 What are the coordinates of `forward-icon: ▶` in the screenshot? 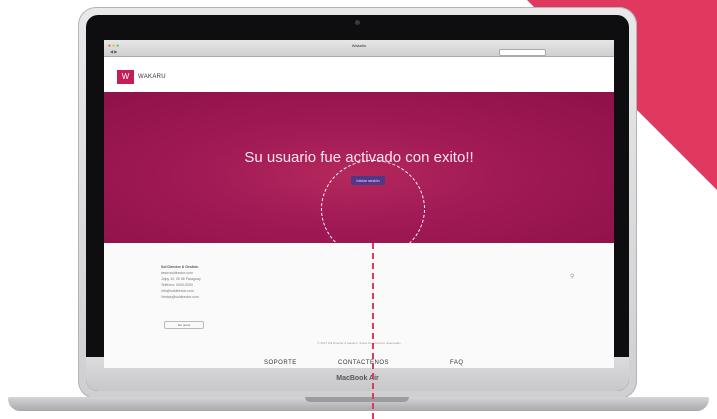 It's located at (115, 51).